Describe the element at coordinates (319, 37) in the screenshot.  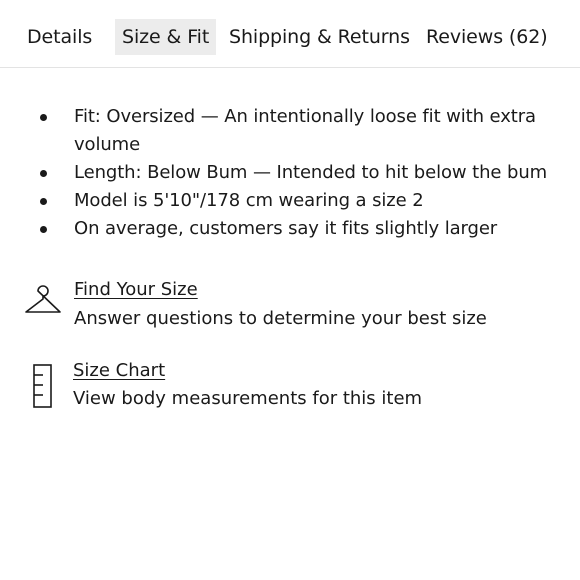
I see `tab-shipping-and-returns: Shipping & Returns` at that location.